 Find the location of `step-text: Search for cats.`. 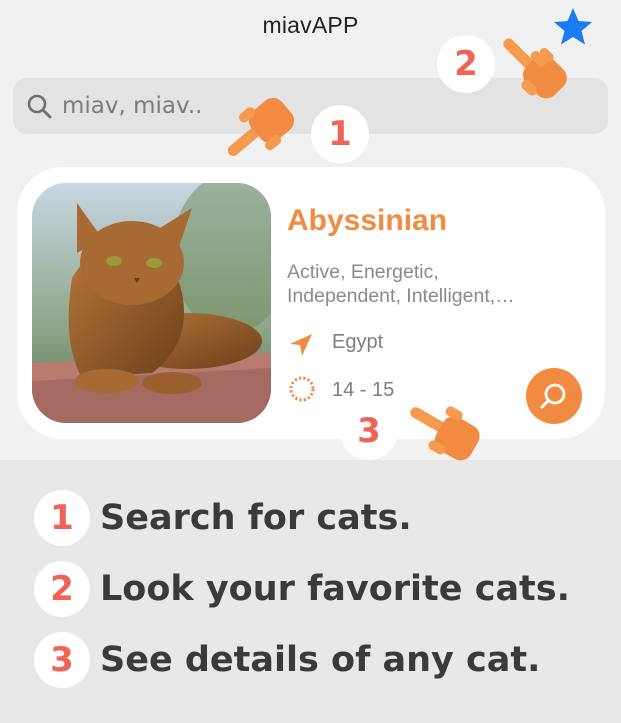

step-text: Search for cats. is located at coordinates (256, 518).